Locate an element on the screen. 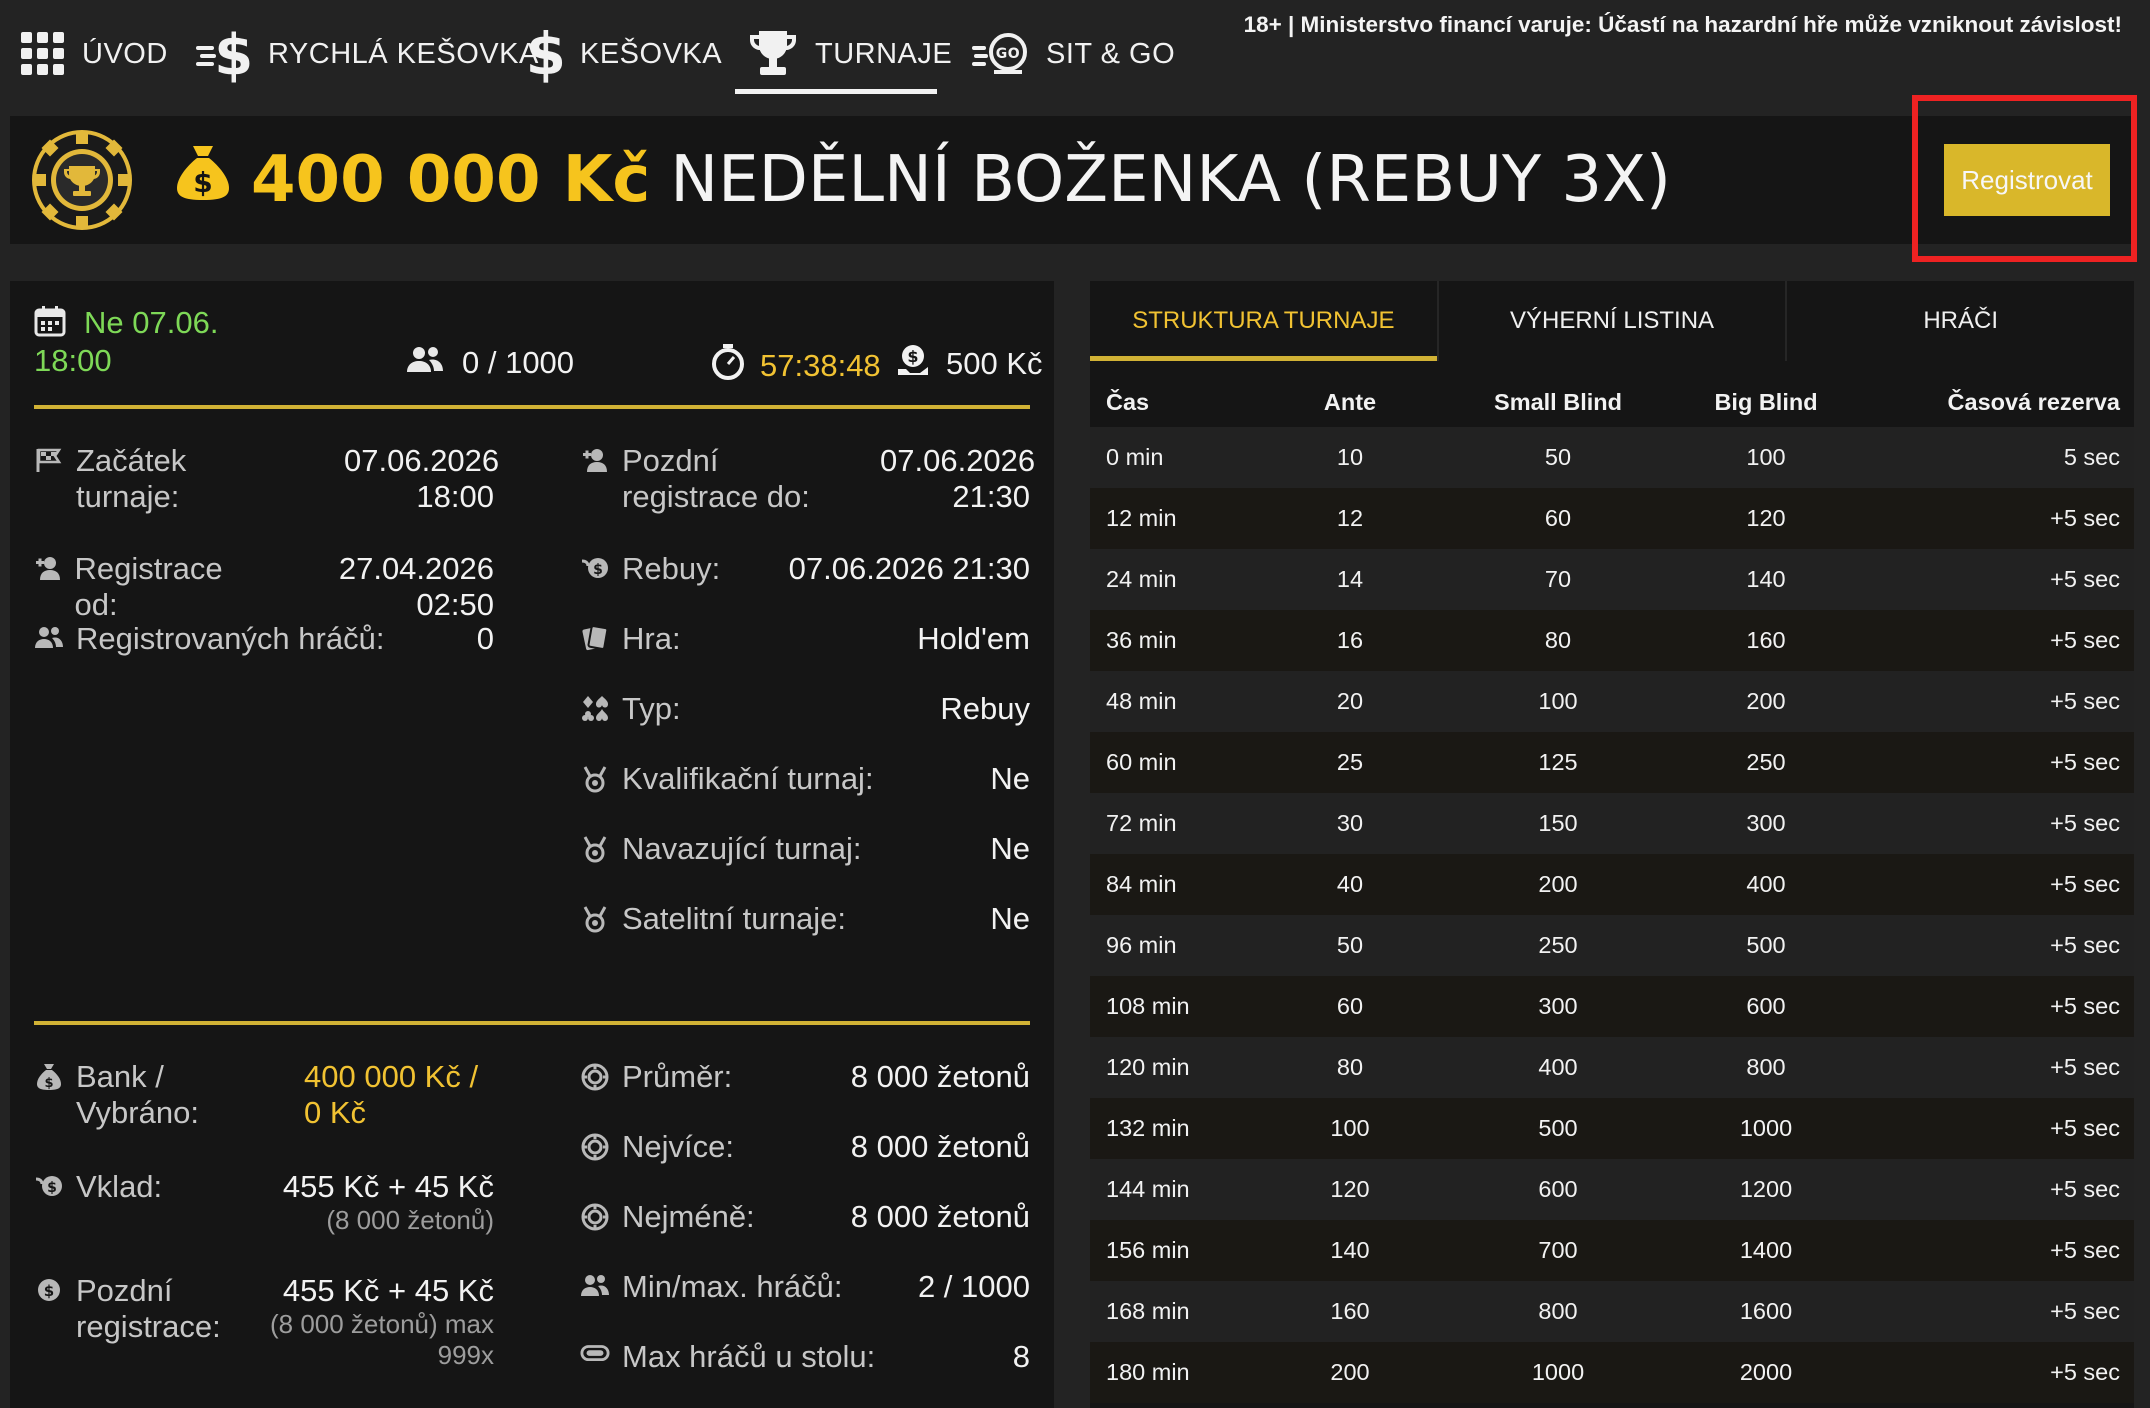  countdown: 57:38:48 is located at coordinates (795, 366).